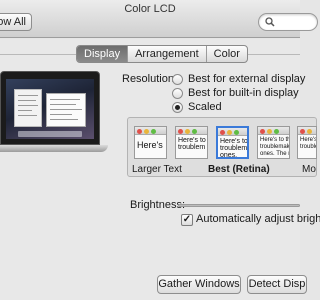 The height and width of the screenshot is (300, 320). I want to click on laptop-base, so click(54, 148).